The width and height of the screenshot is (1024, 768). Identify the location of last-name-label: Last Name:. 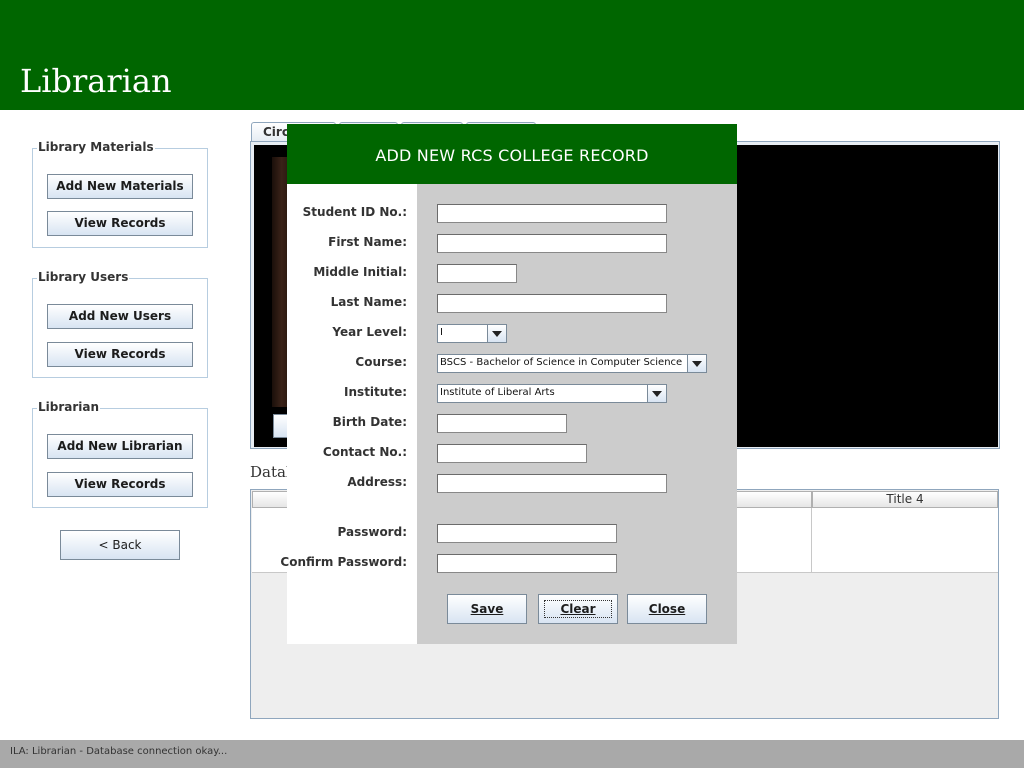
(368, 302).